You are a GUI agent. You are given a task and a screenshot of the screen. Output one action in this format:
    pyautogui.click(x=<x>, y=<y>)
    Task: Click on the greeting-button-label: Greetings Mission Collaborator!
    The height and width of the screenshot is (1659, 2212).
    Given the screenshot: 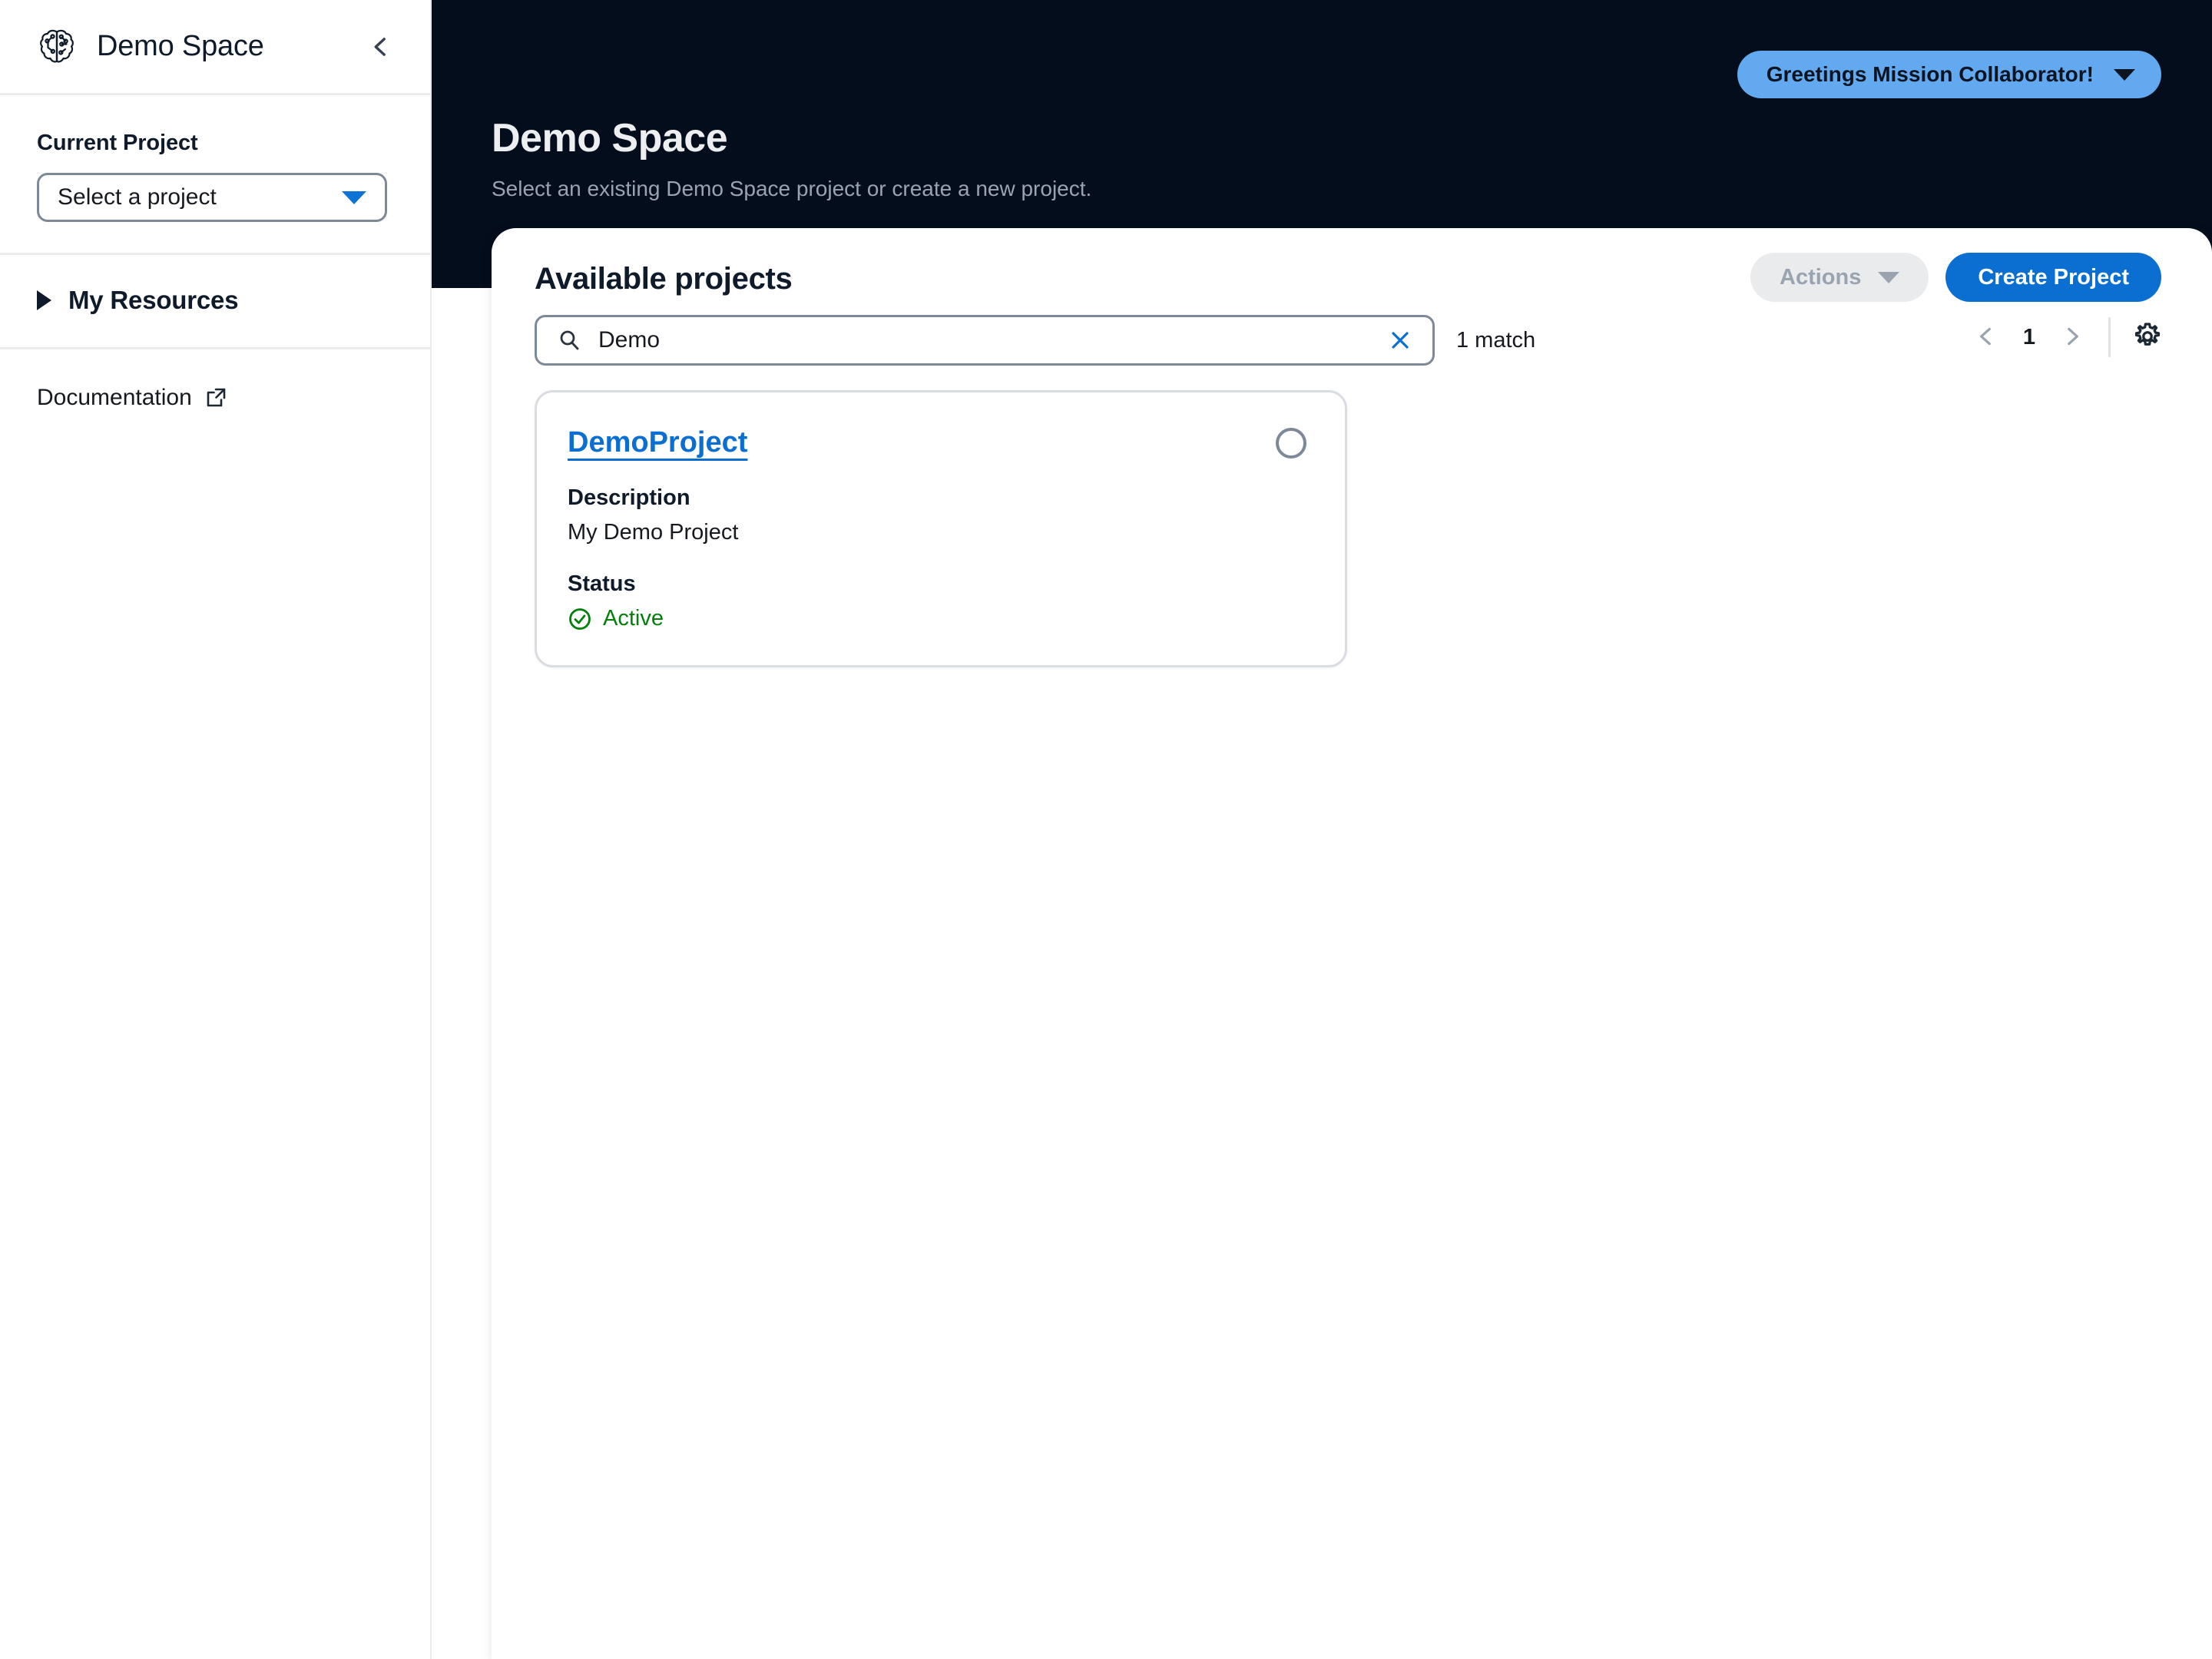 What is the action you would take?
    pyautogui.click(x=1930, y=74)
    